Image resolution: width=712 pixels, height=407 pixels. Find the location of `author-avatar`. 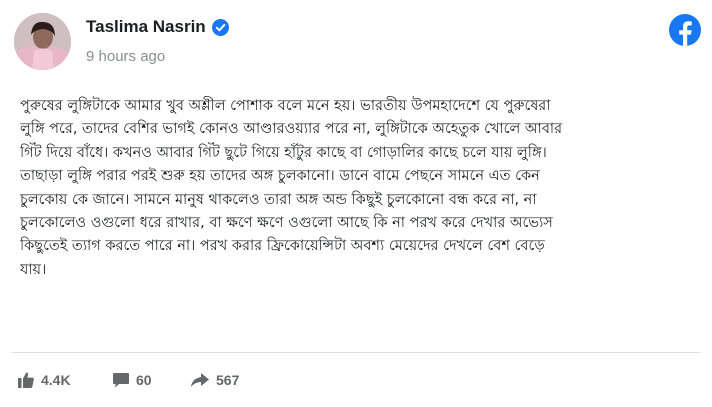

author-avatar is located at coordinates (42, 41).